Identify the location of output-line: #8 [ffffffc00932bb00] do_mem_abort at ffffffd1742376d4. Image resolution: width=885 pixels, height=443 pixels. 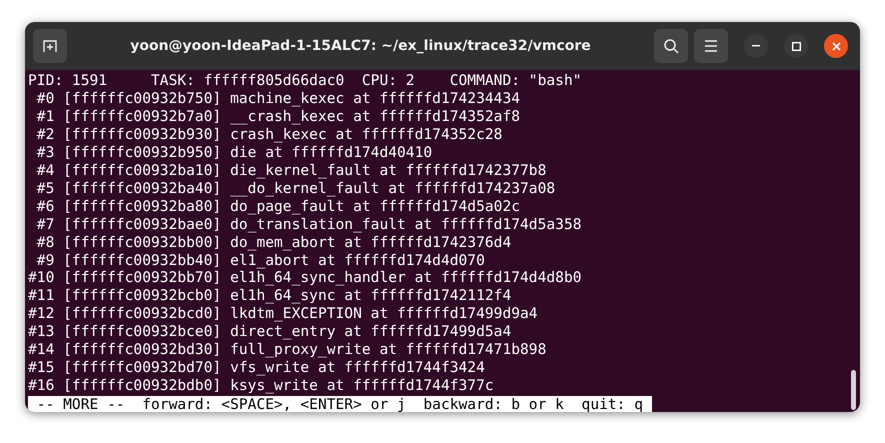
(274, 243).